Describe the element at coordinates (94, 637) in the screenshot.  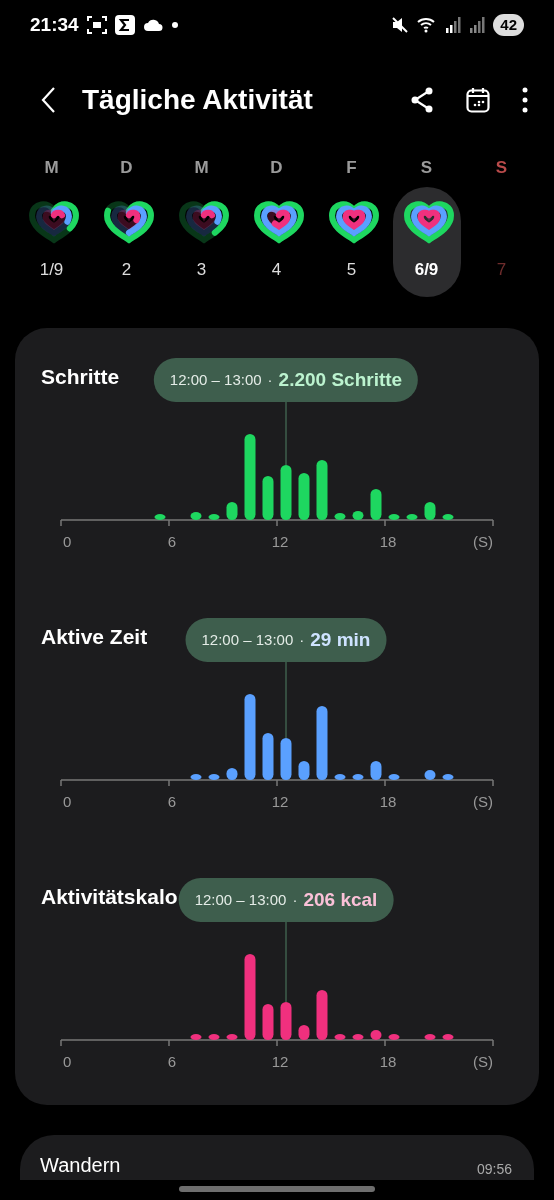
I see `chart-title: Aktive Zeit` at that location.